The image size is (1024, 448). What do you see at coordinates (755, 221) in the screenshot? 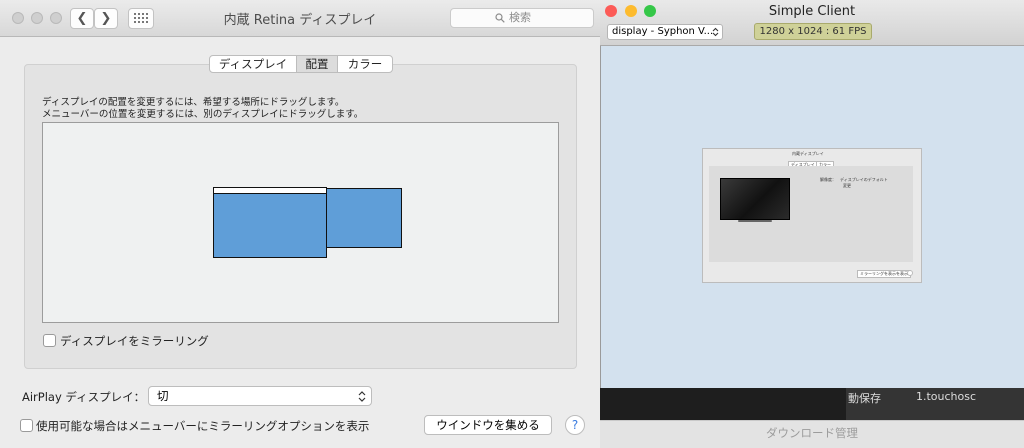
I see `display-stand-icon` at bounding box center [755, 221].